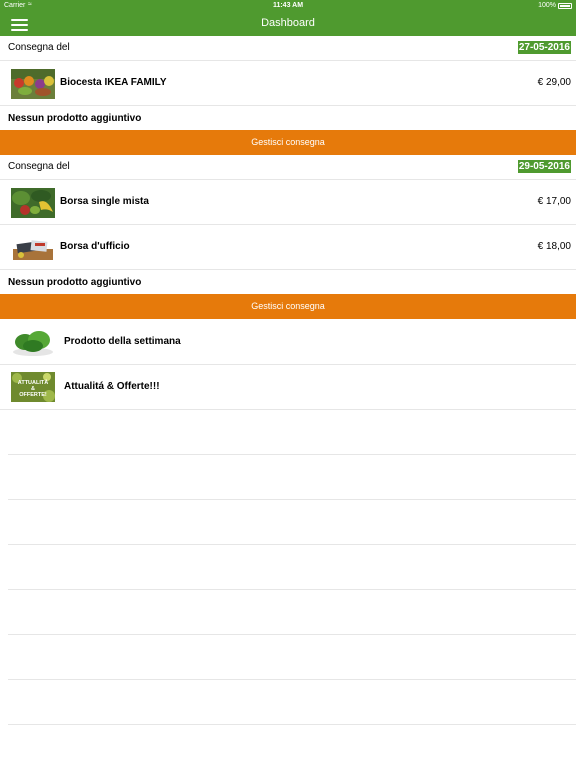 The width and height of the screenshot is (576, 768). I want to click on product-price: € 18,00, so click(554, 246).